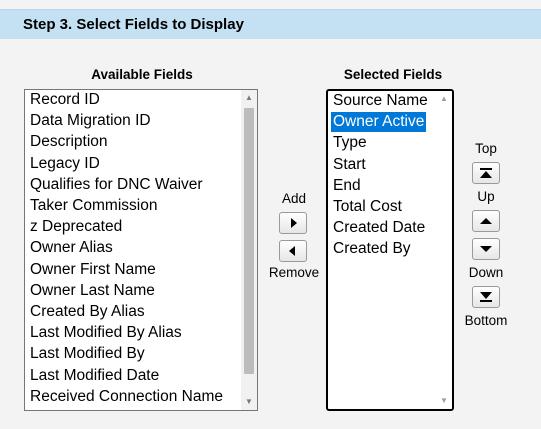 The height and width of the screenshot is (429, 541). I want to click on selected-scrollbar: ▲ ▼, so click(444, 250).